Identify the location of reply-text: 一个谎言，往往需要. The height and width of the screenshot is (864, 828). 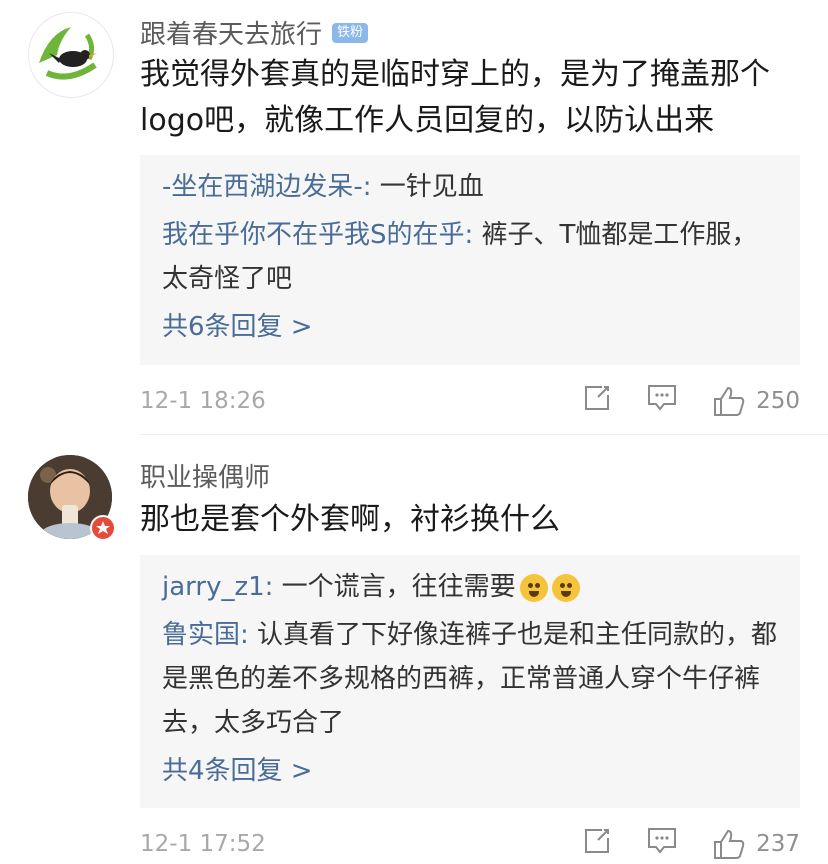
(394, 587).